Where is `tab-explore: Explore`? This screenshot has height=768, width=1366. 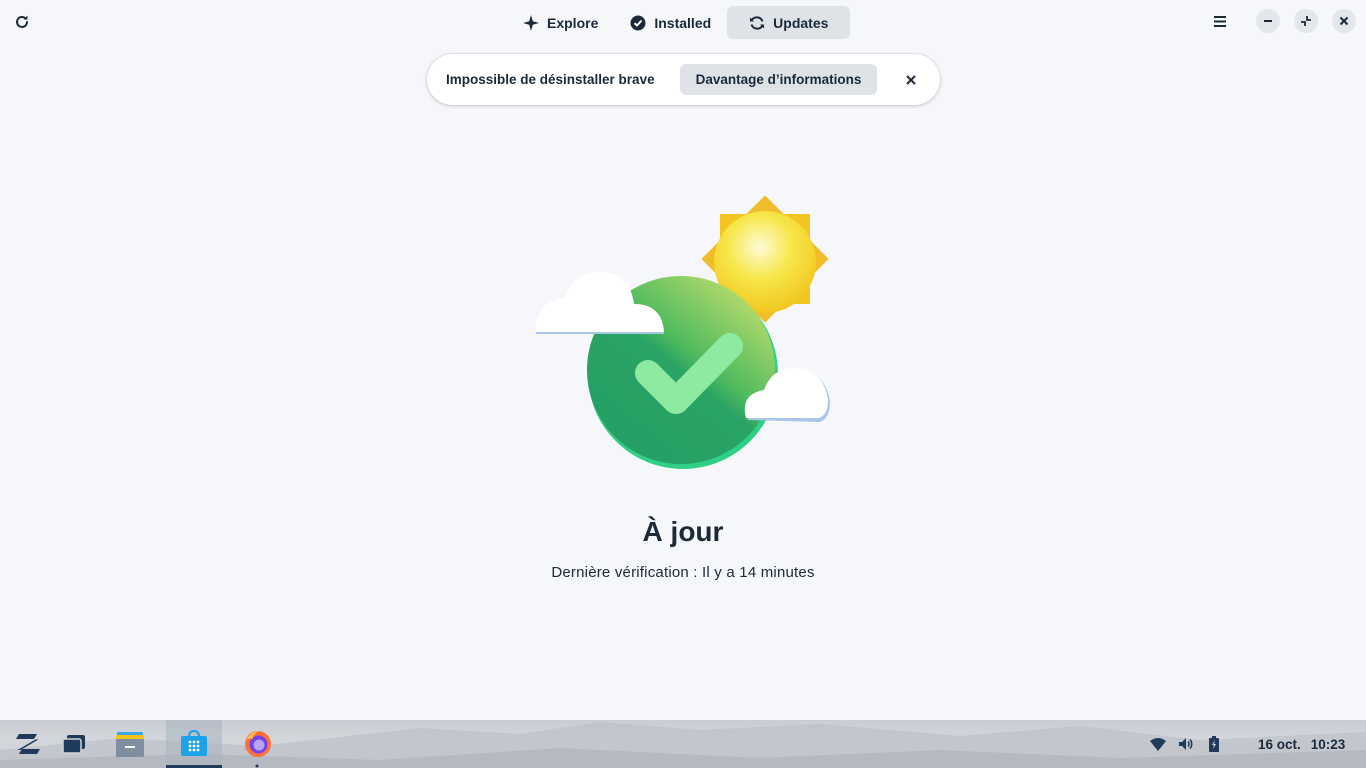
tab-explore: Explore is located at coordinates (560, 22).